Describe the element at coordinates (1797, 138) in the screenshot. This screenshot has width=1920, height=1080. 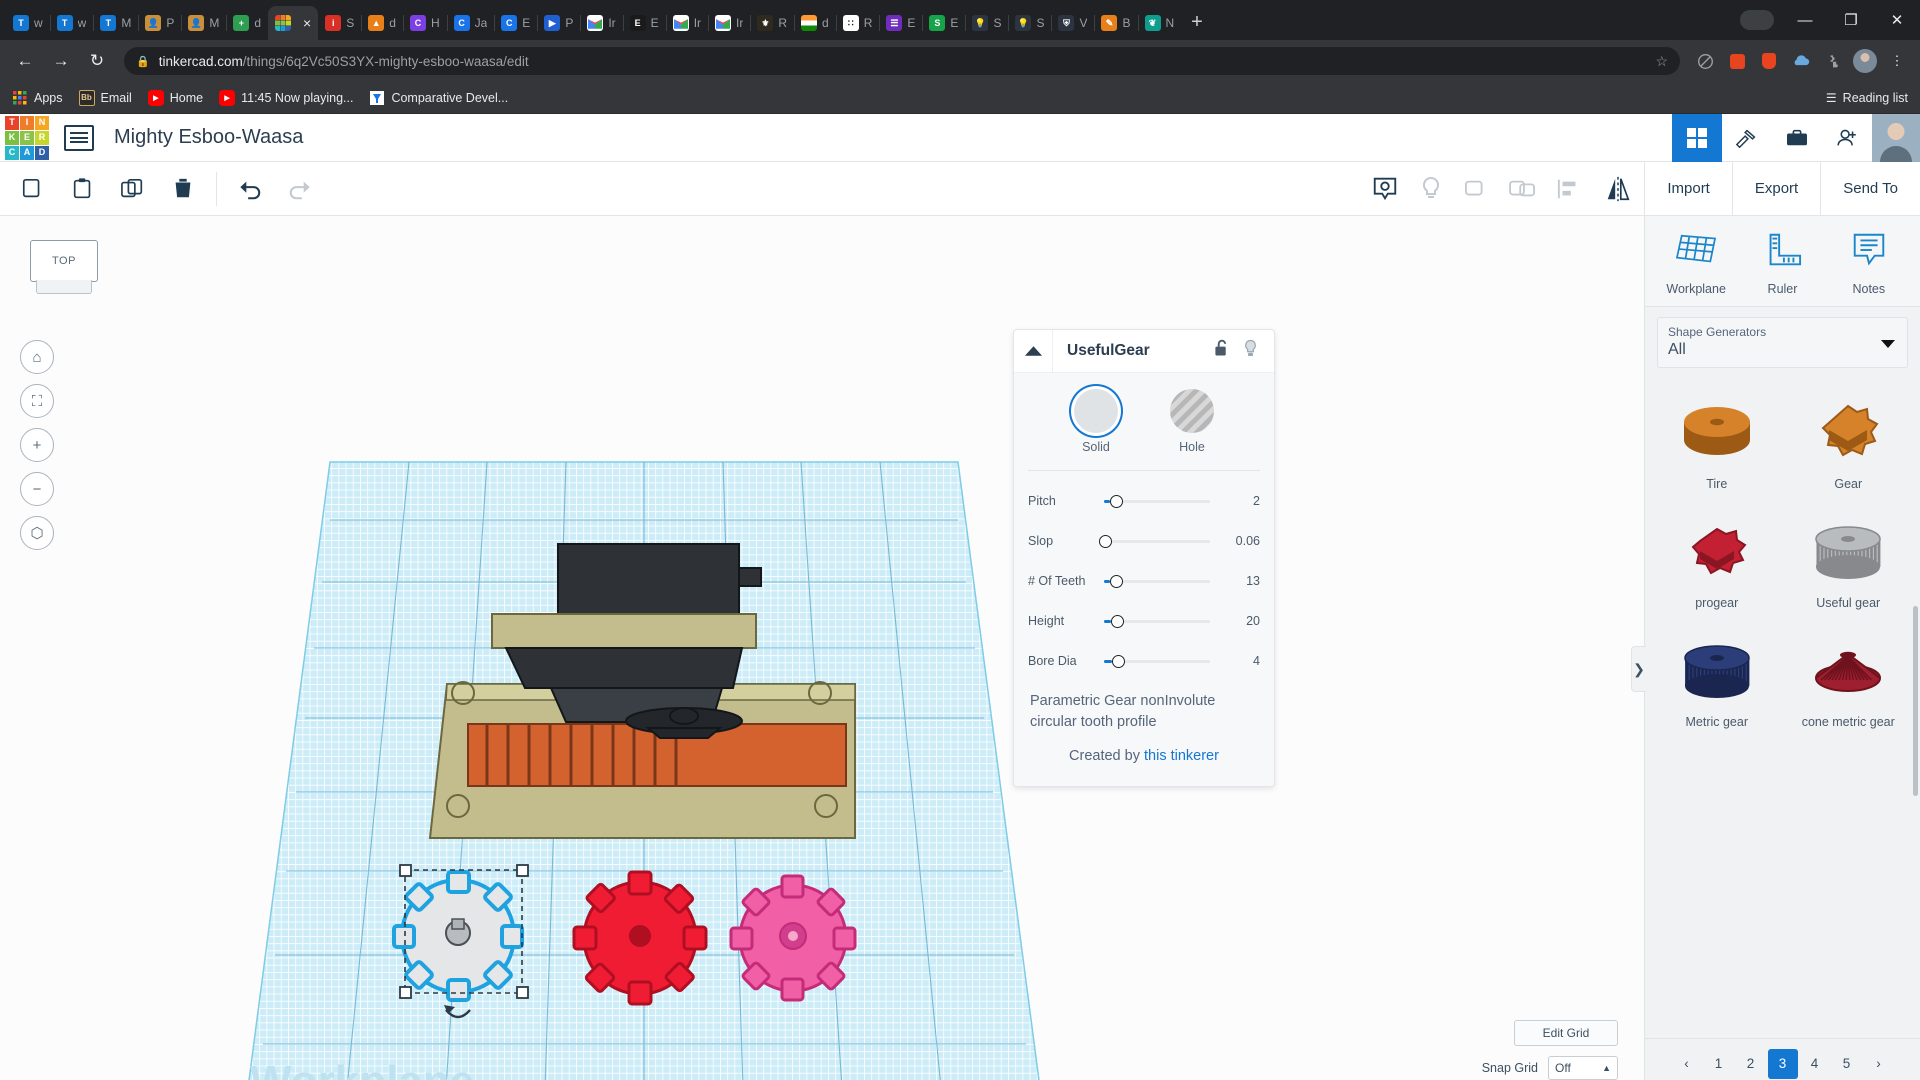
I see `briefcase-icon` at that location.